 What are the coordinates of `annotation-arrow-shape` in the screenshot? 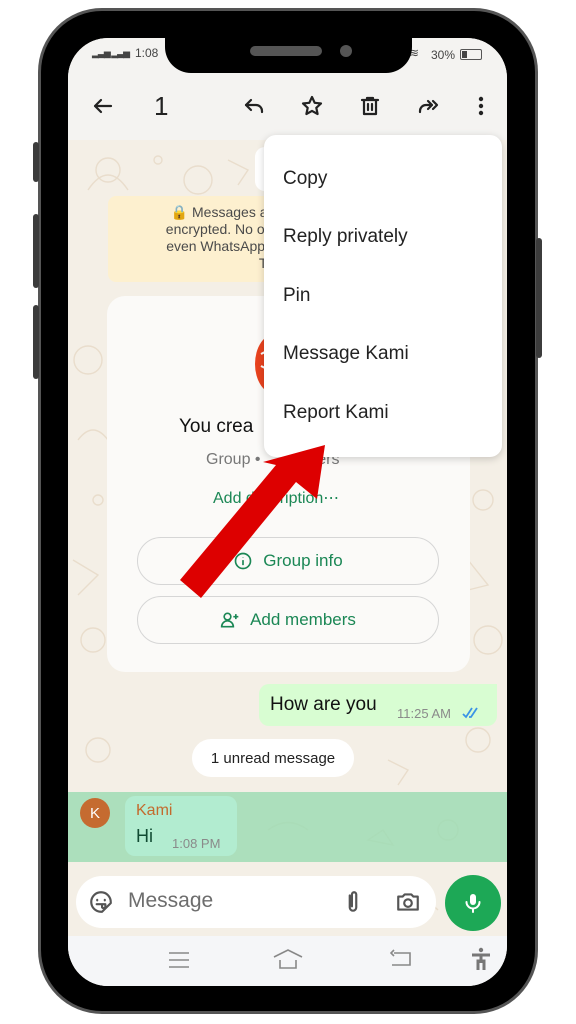 It's located at (252, 521).